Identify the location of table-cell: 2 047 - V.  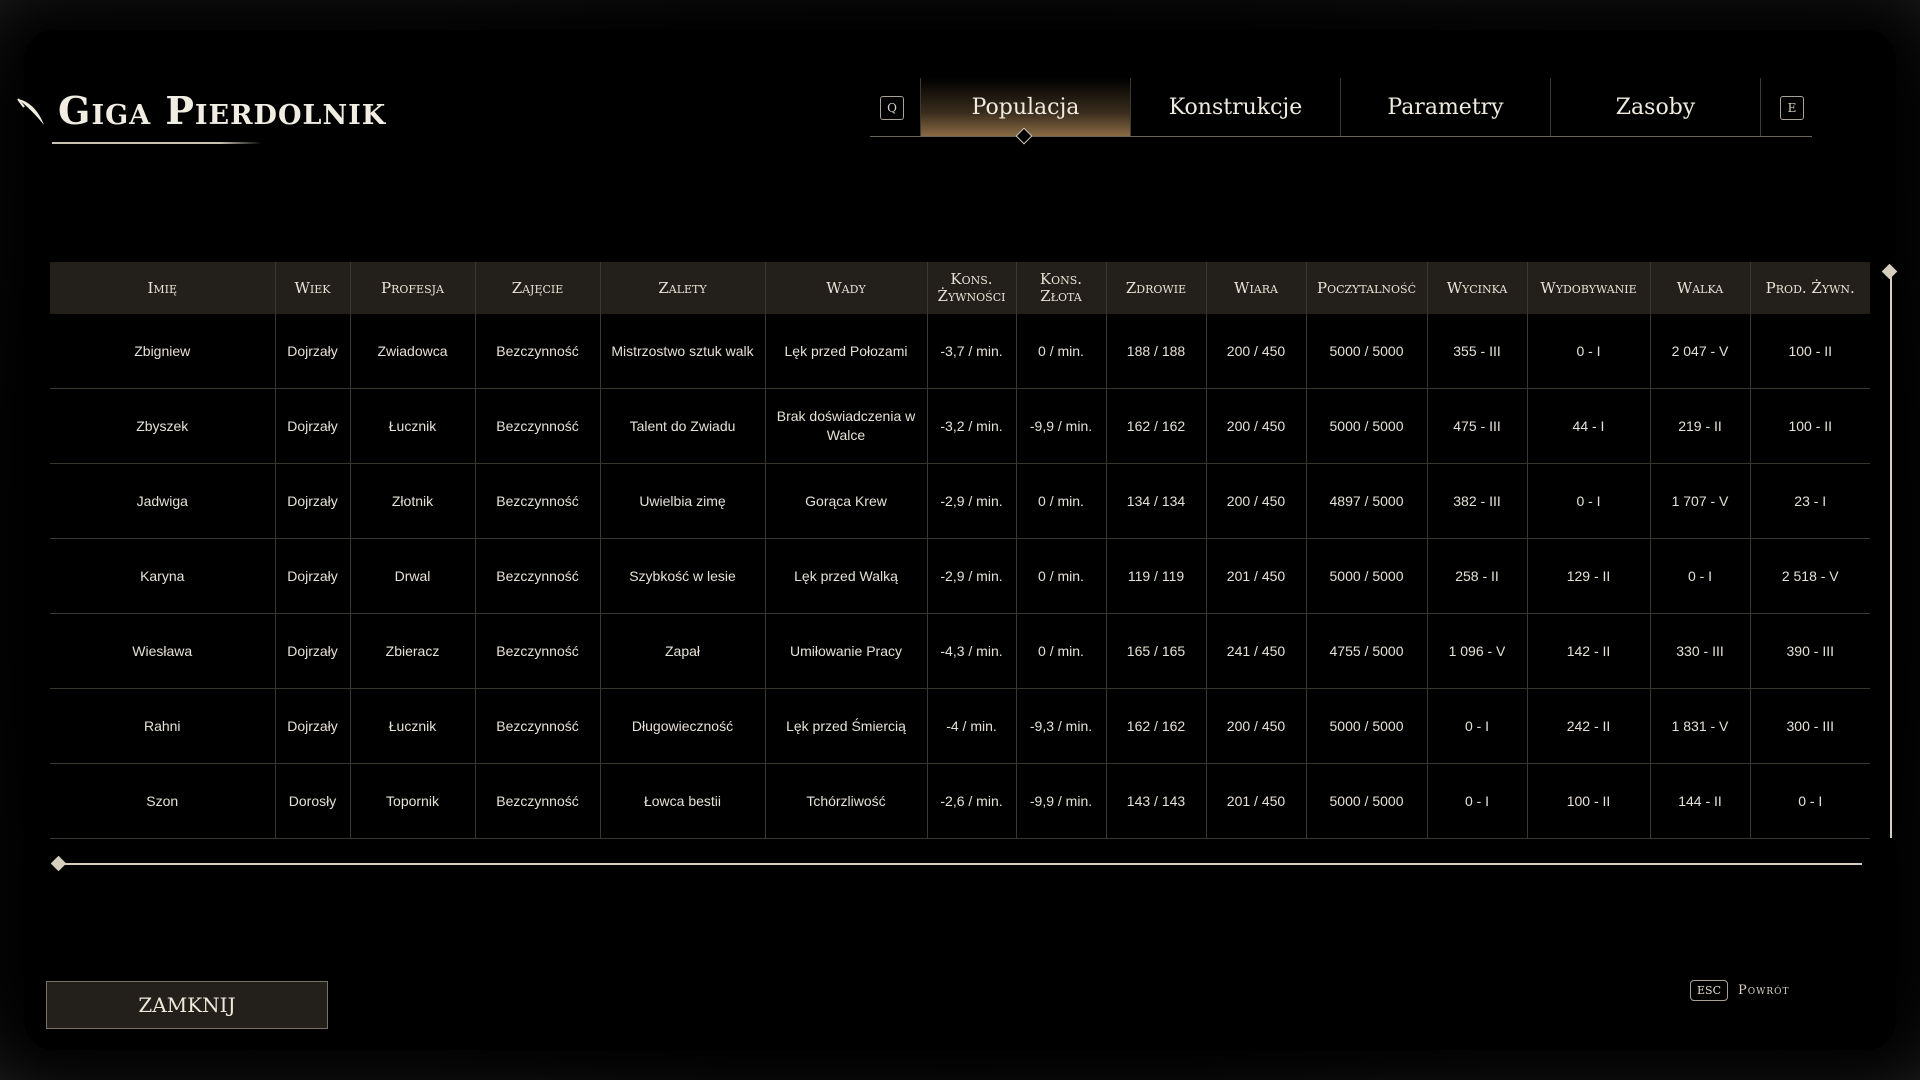
(1699, 351).